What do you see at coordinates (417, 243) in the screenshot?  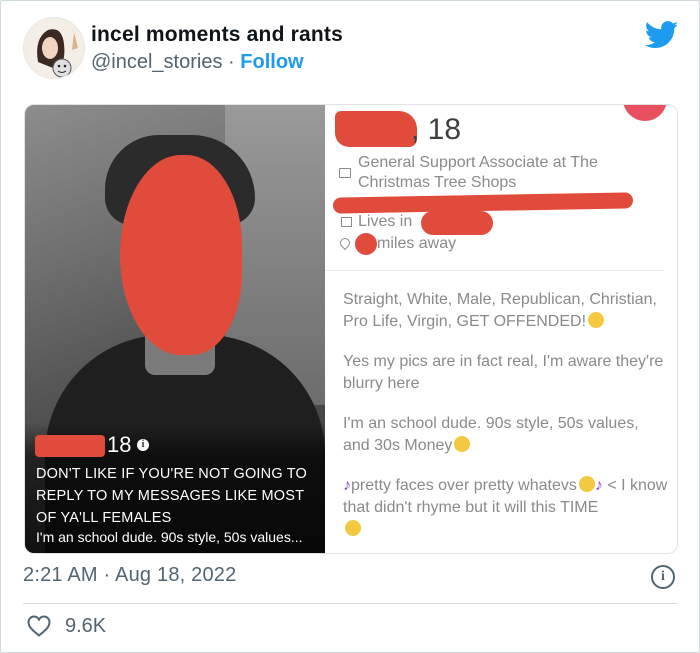 I see `profile-distance: miles away` at bounding box center [417, 243].